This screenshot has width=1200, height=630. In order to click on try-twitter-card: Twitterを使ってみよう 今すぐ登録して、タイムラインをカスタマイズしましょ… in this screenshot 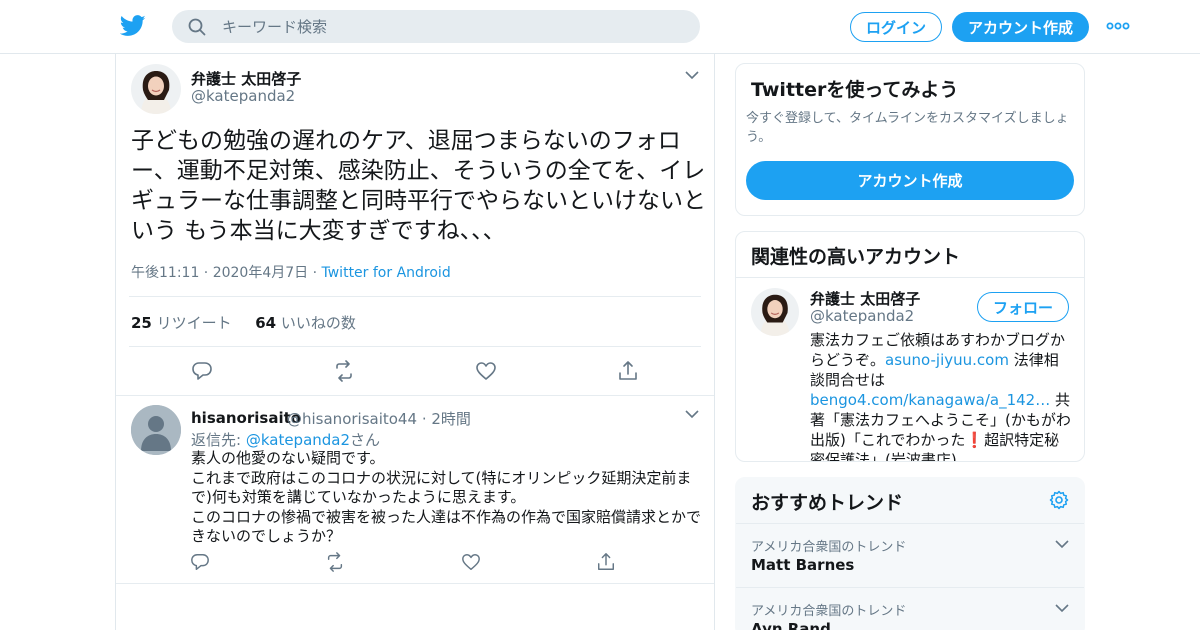, I will do `click(910, 139)`.